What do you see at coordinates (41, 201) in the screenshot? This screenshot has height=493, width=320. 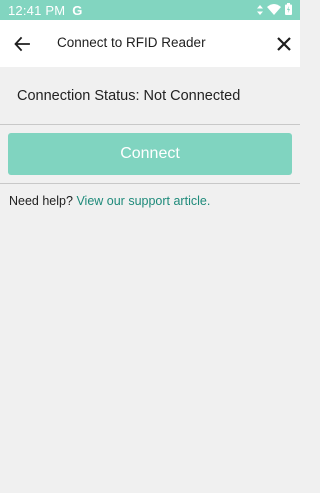 I see `help-prefix: Need help?` at bounding box center [41, 201].